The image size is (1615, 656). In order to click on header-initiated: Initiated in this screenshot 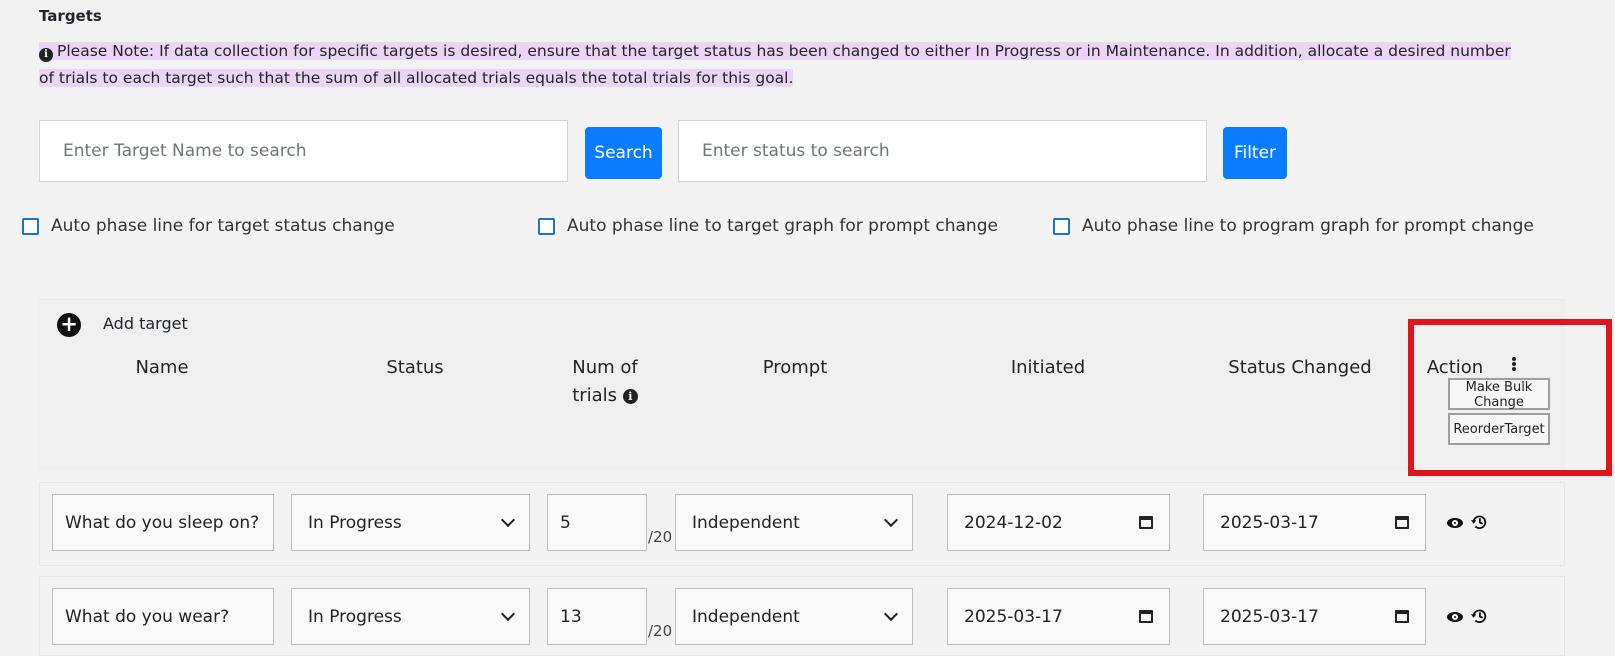, I will do `click(1048, 367)`.